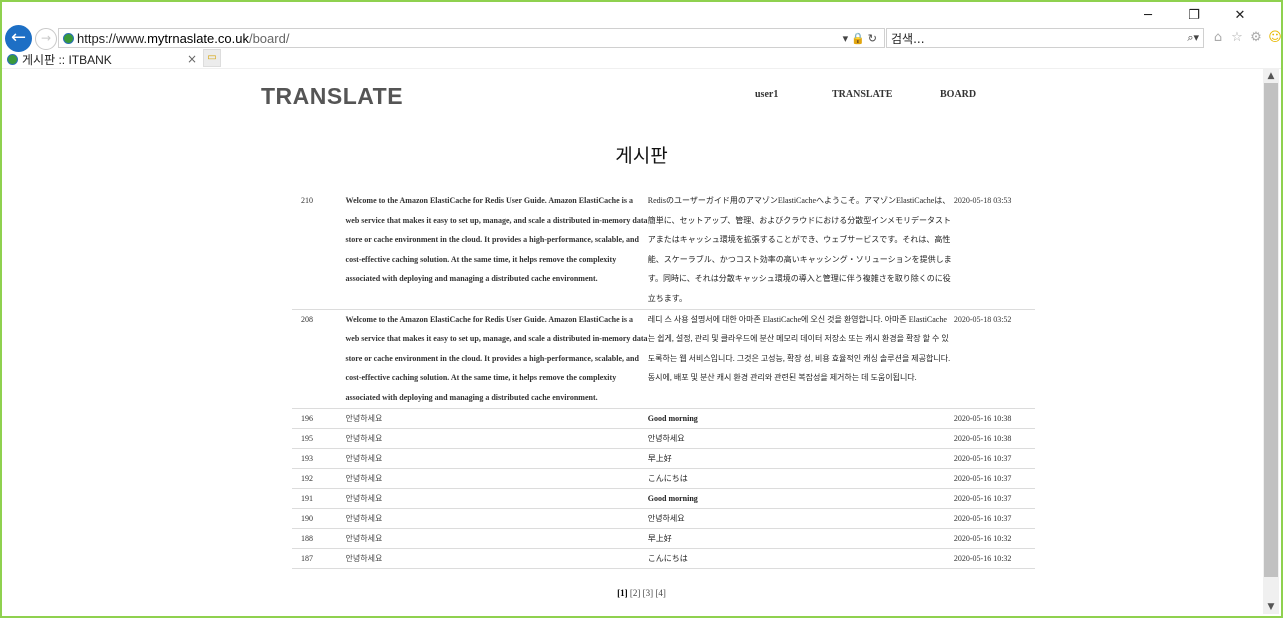 The height and width of the screenshot is (618, 1283). What do you see at coordinates (641, 593) in the screenshot?
I see `pagination: [1] [2] [3] [4]` at bounding box center [641, 593].